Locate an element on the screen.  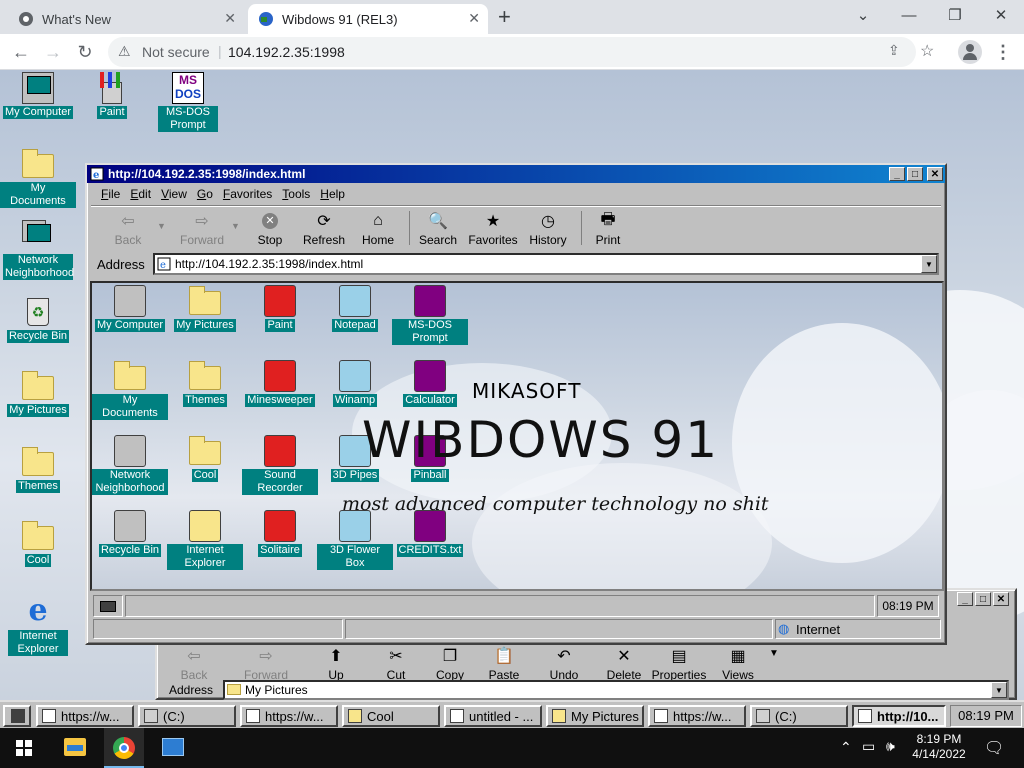
tab-search-icon: ⌄ is located at coordinates (863, 15).